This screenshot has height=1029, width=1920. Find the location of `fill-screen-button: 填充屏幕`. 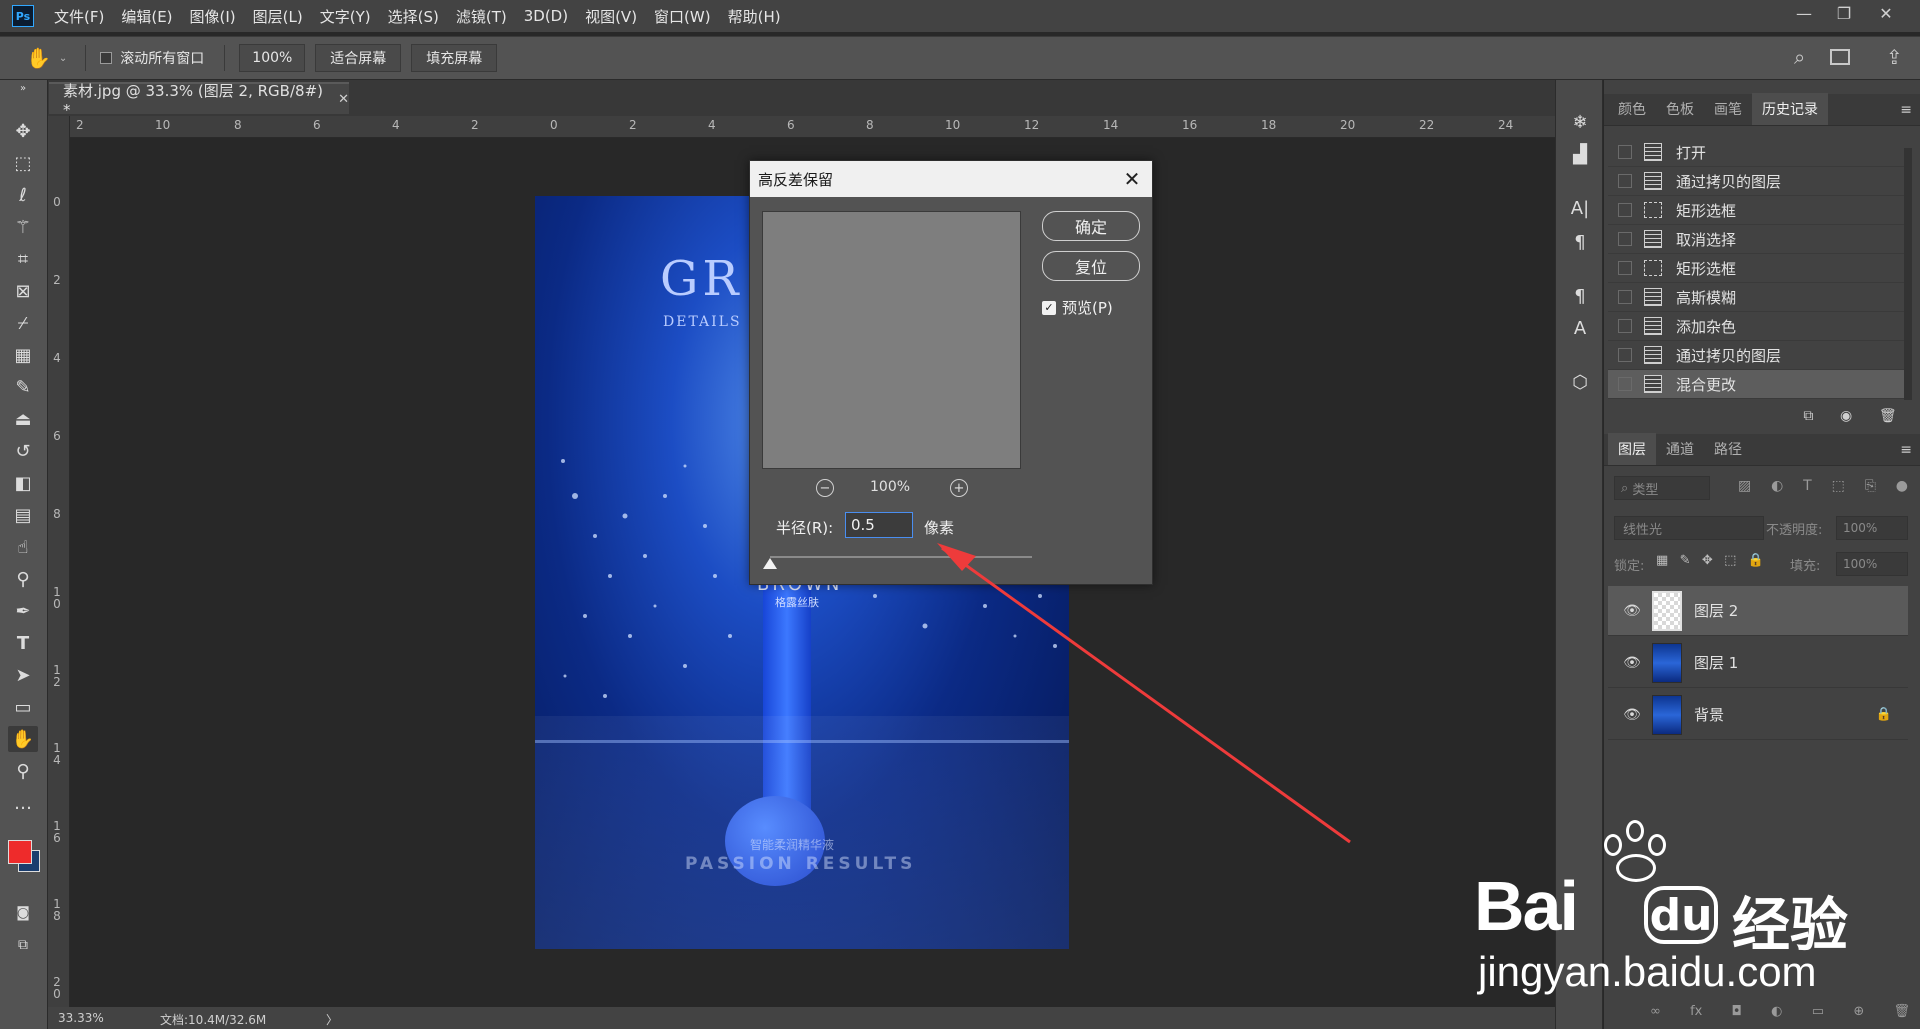

fill-screen-button: 填充屏幕 is located at coordinates (454, 58).